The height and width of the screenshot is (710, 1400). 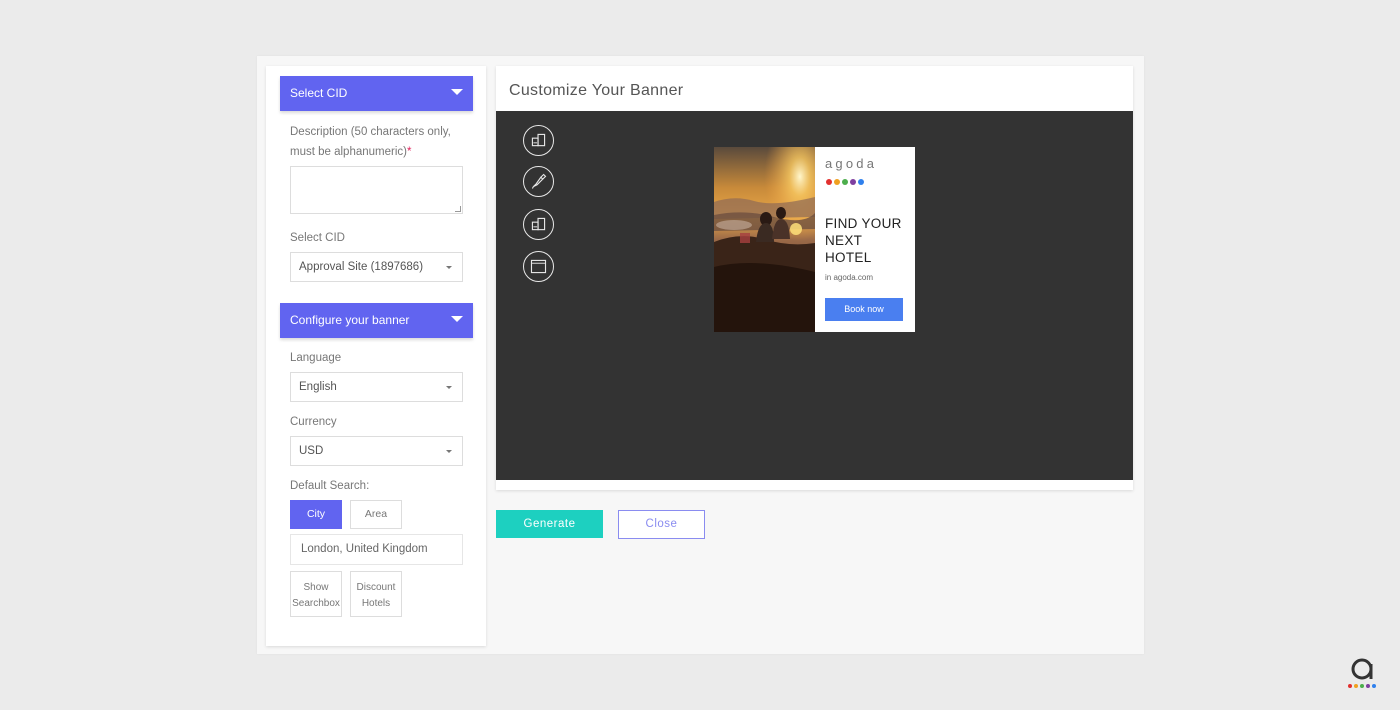 What do you see at coordinates (319, 93) in the screenshot?
I see `select-cid-header-label: Select CID` at bounding box center [319, 93].